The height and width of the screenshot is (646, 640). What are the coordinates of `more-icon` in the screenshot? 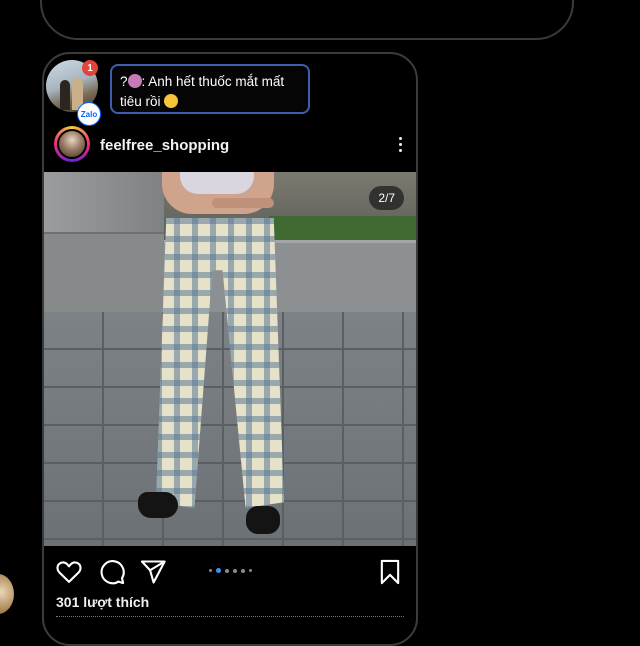 It's located at (400, 144).